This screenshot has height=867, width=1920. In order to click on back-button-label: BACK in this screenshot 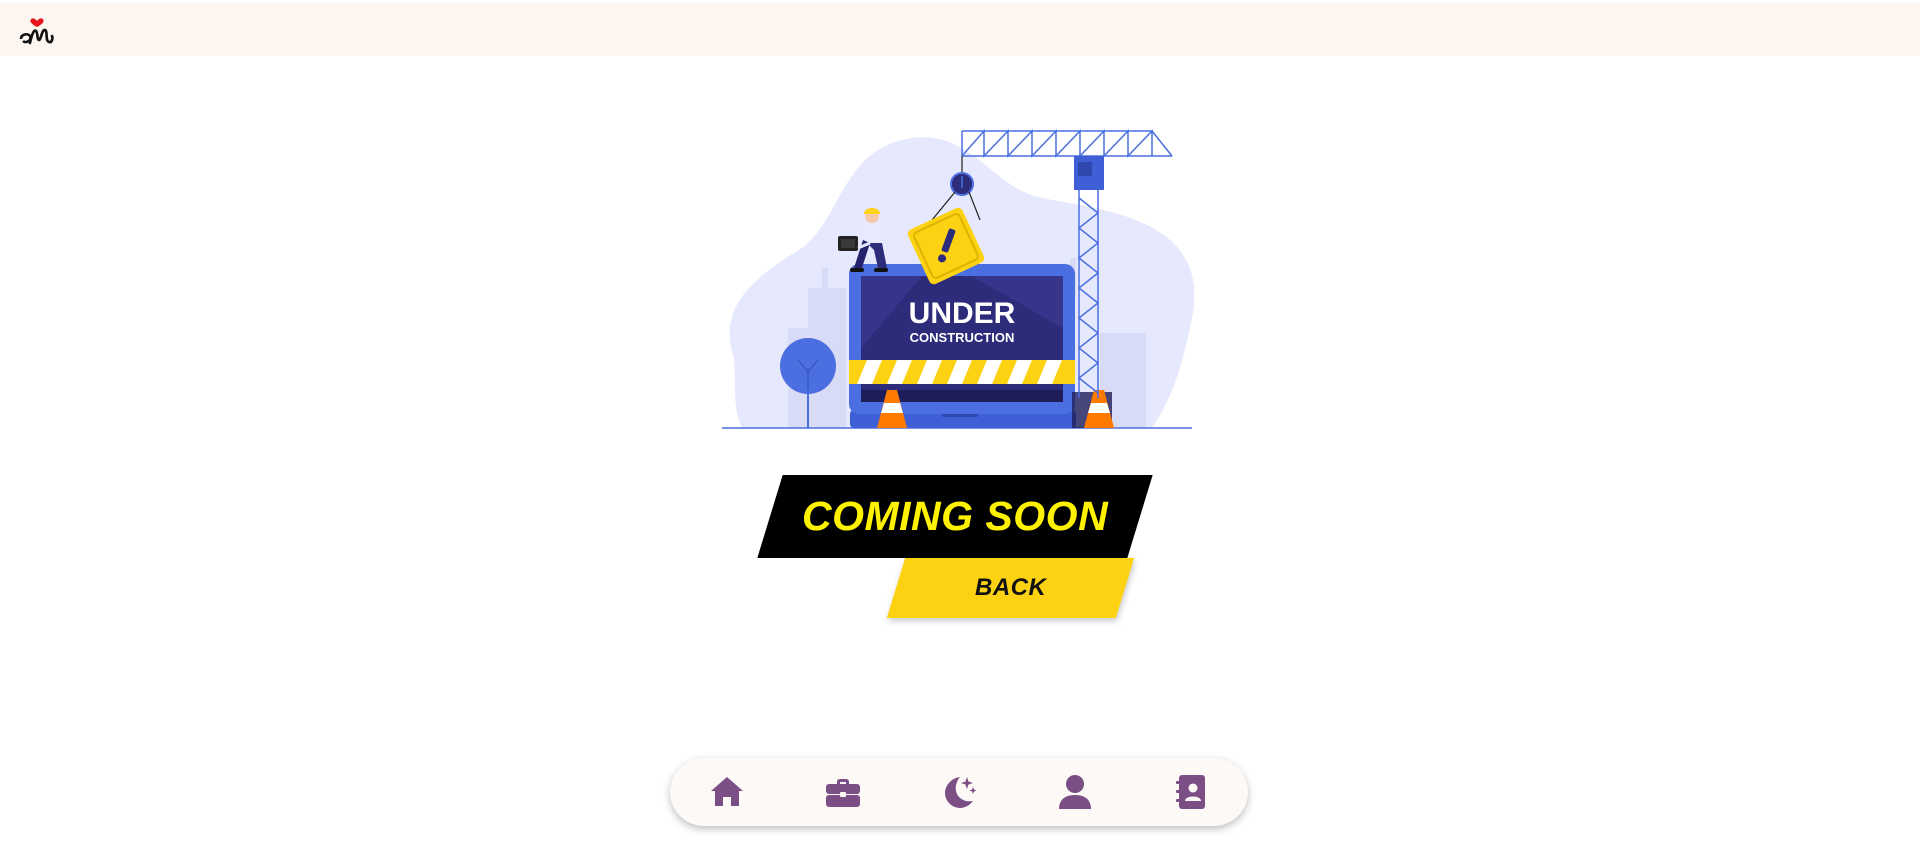, I will do `click(1010, 587)`.